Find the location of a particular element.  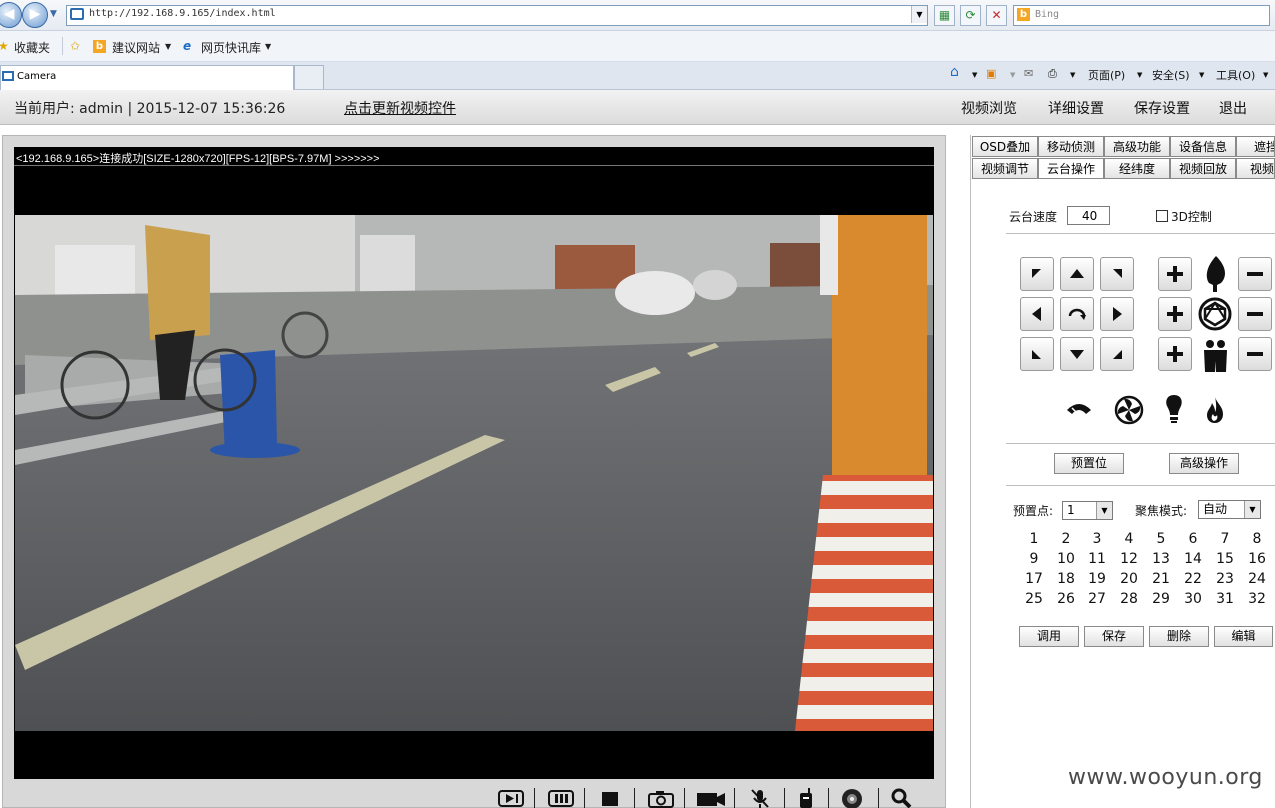

microphone-muted-icon is located at coordinates (760, 798).